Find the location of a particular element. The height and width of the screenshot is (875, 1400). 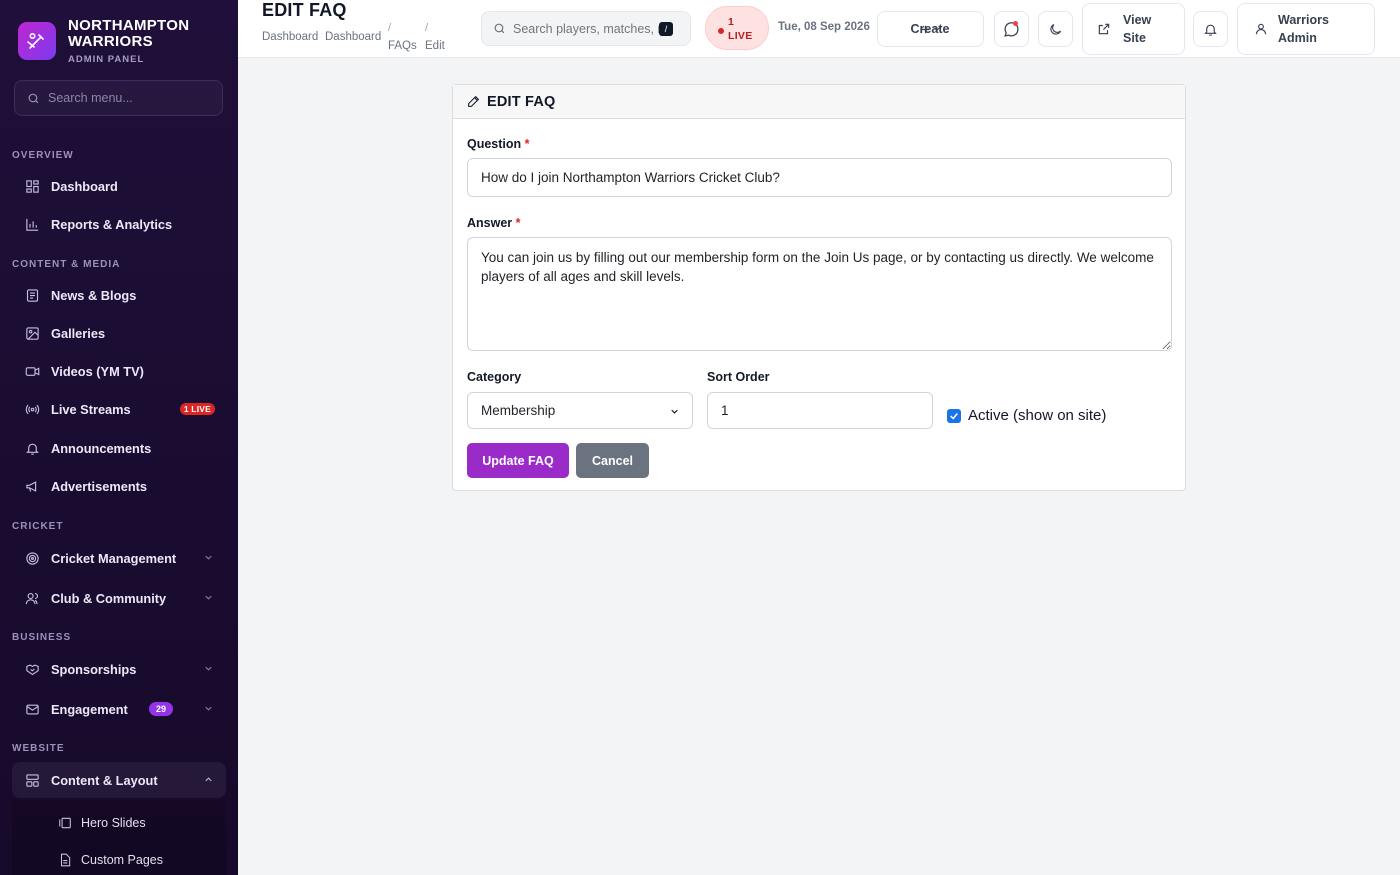

global-search-input is located at coordinates (586, 28).